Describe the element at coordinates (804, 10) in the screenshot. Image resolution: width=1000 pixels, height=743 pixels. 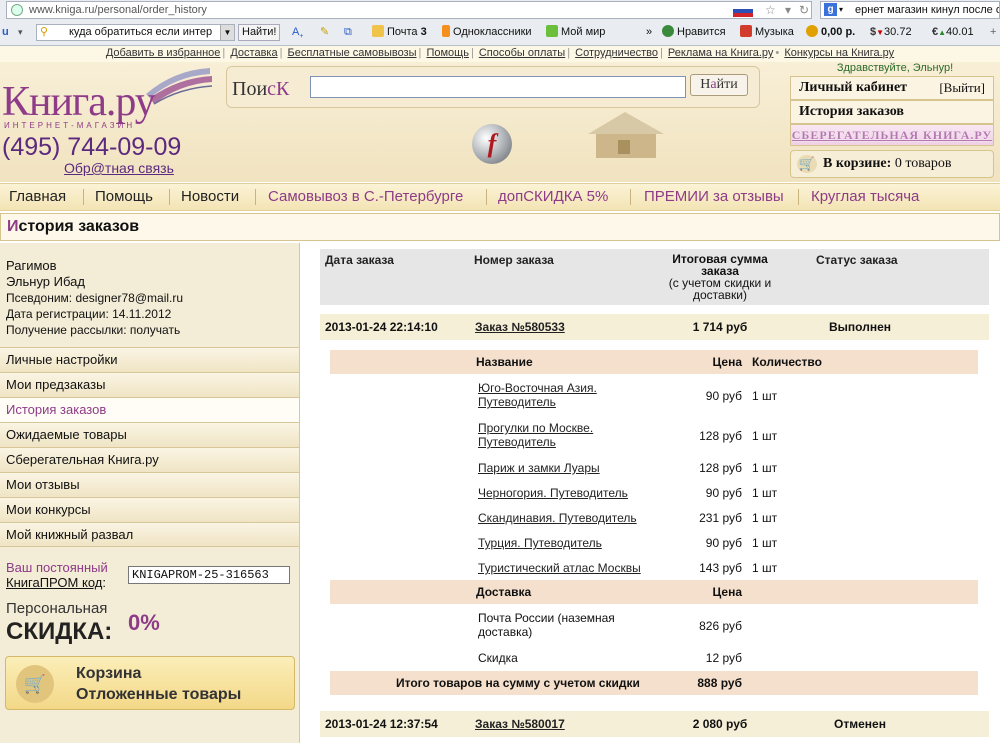
I see `reload-icon: ↻` at that location.